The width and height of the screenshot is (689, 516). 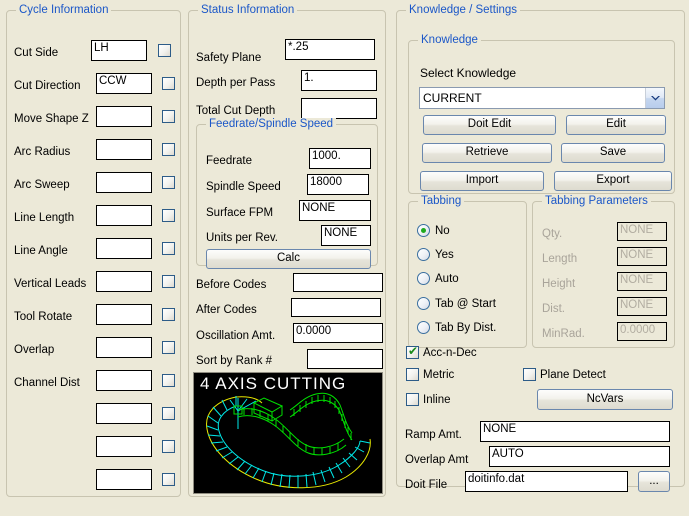 What do you see at coordinates (447, 279) in the screenshot?
I see `tabbing-option-auto-label: Auto` at bounding box center [447, 279].